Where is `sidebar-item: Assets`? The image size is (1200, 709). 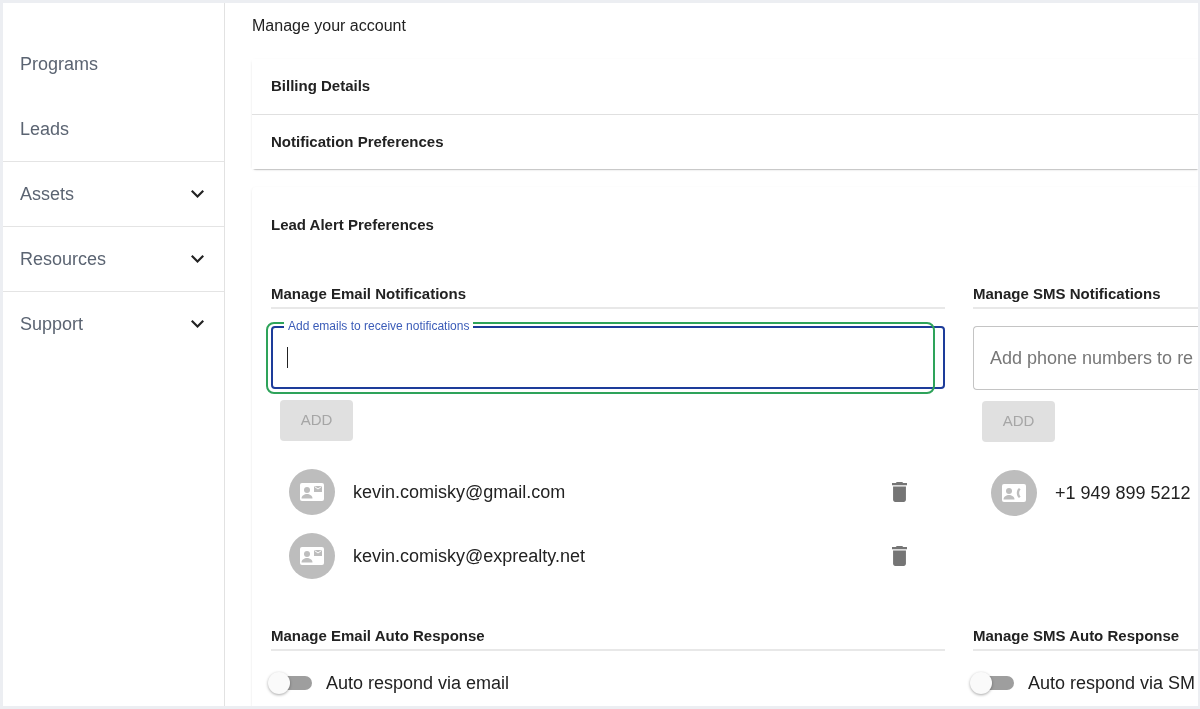 sidebar-item: Assets is located at coordinates (113, 193).